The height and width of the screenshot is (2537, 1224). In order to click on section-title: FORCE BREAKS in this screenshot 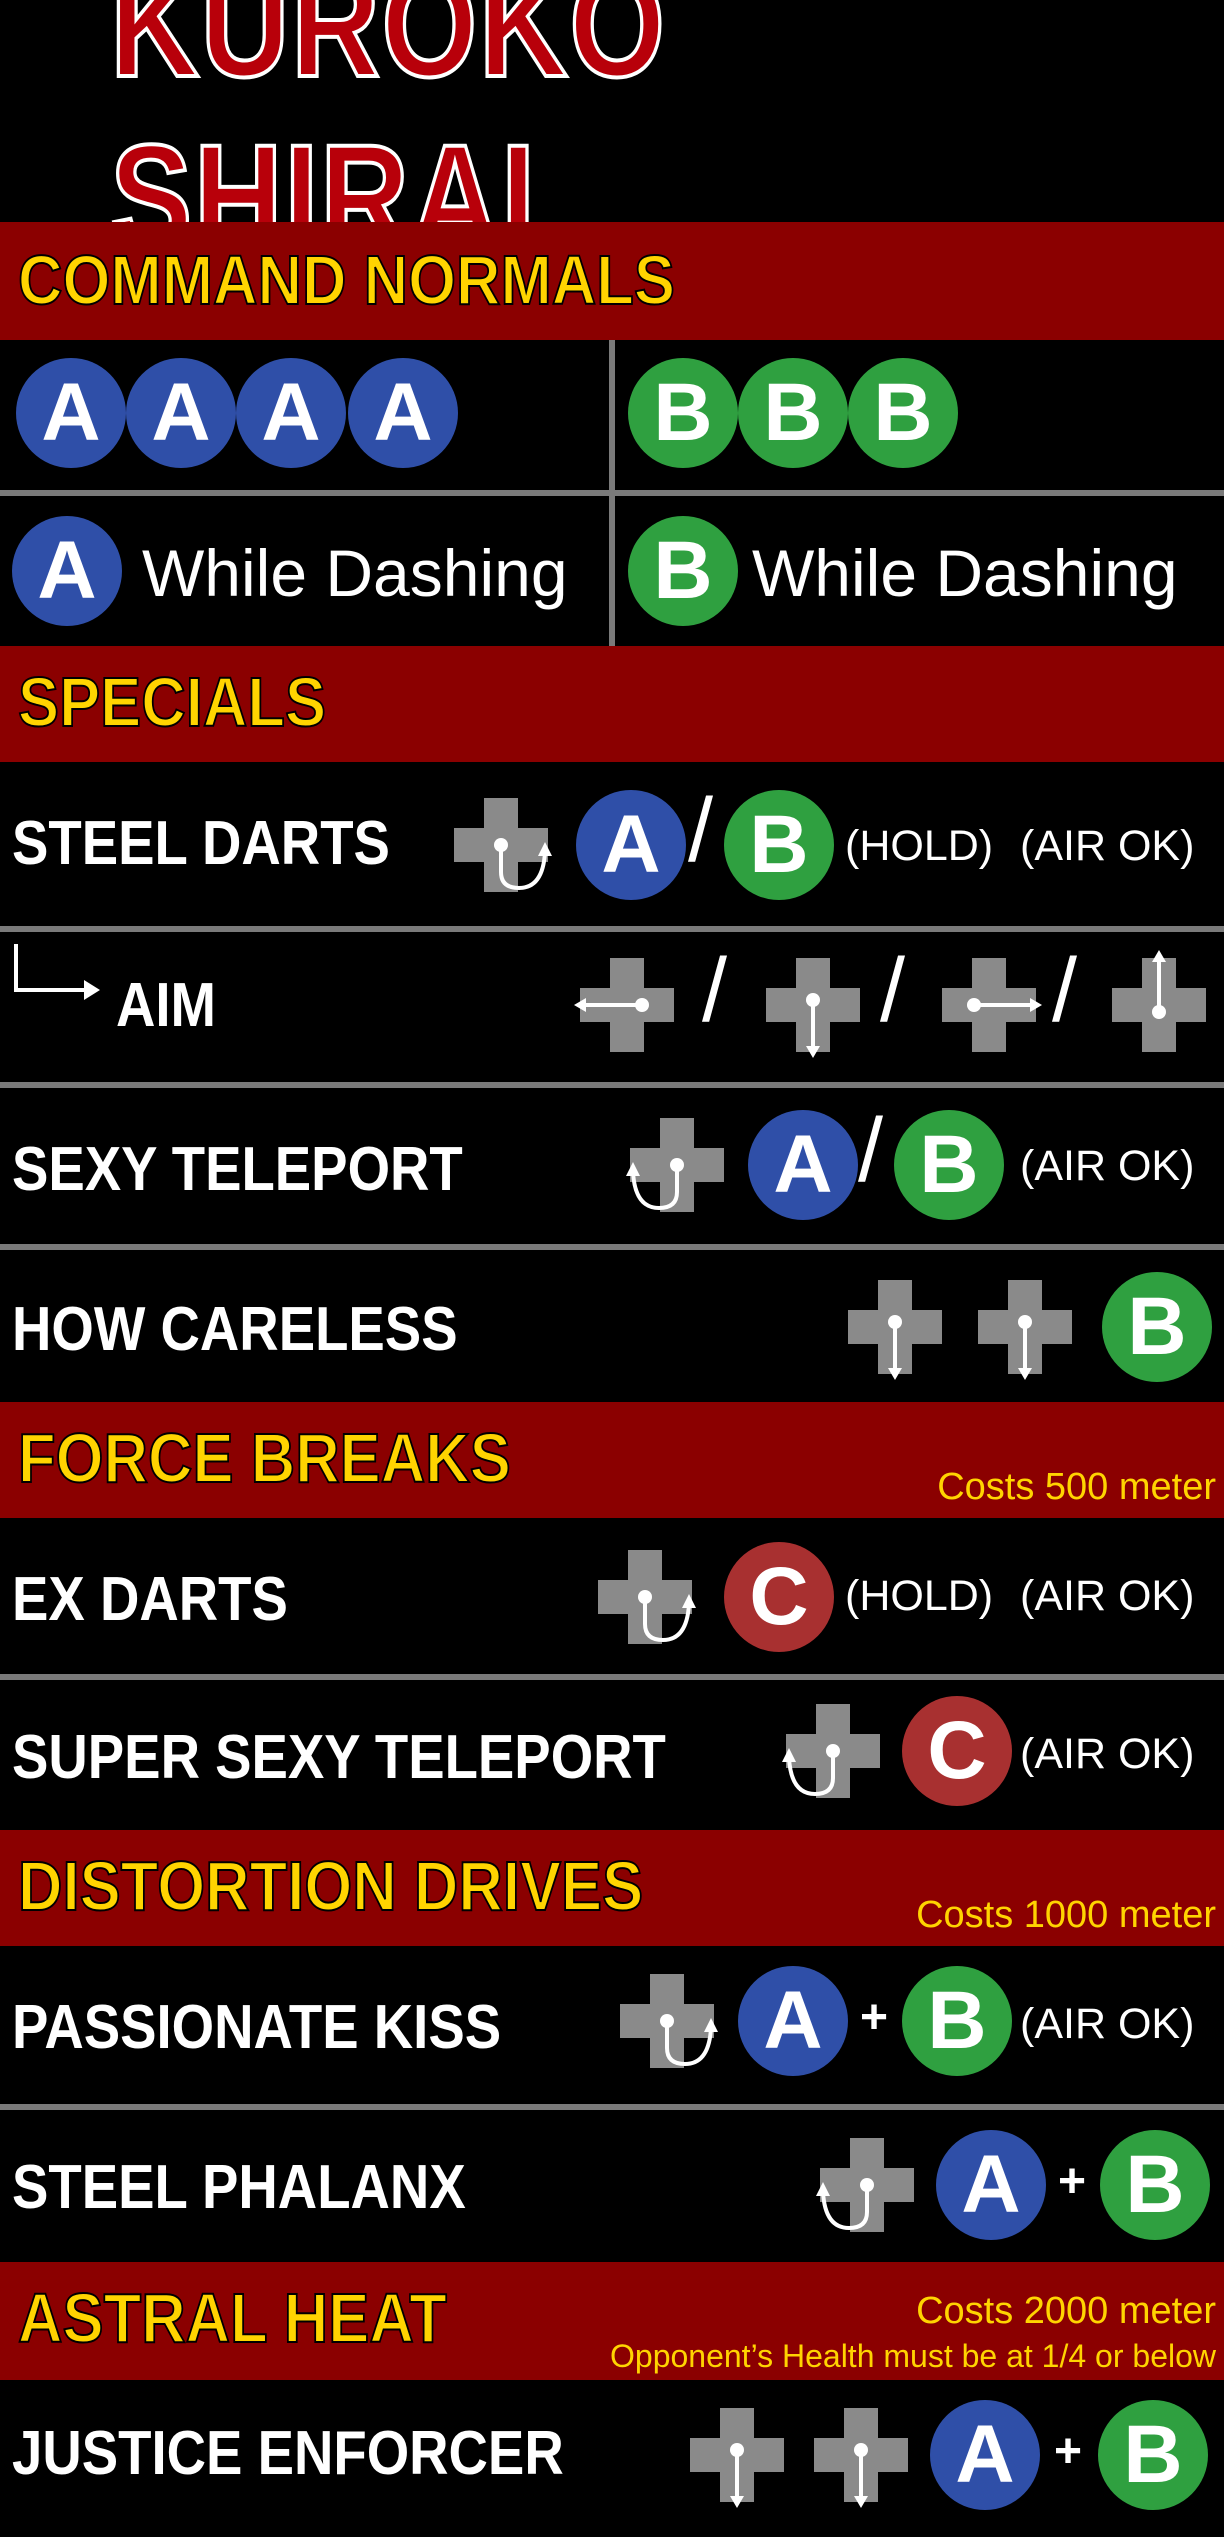, I will do `click(264, 1458)`.